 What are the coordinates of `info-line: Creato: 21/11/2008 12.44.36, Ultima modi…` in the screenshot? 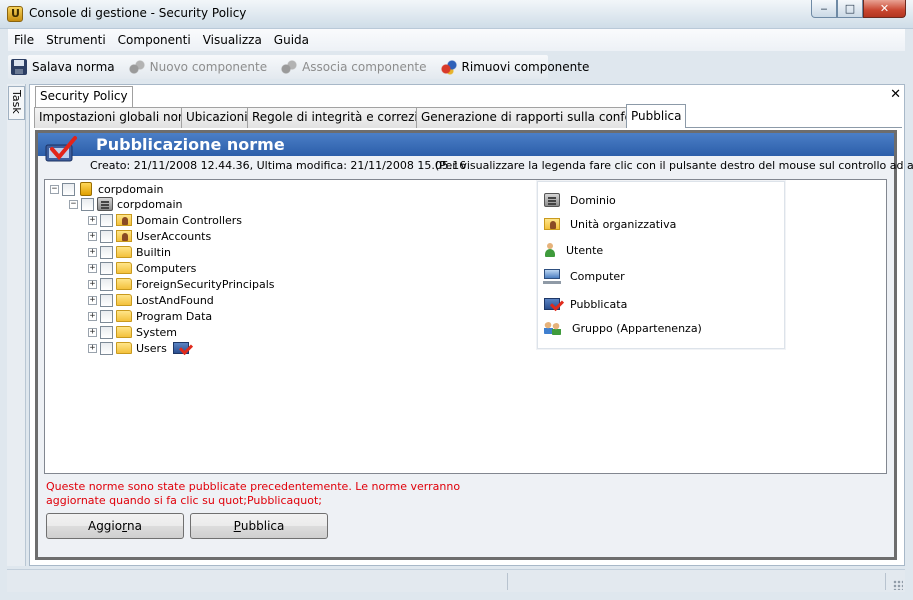 It's located at (475, 166).